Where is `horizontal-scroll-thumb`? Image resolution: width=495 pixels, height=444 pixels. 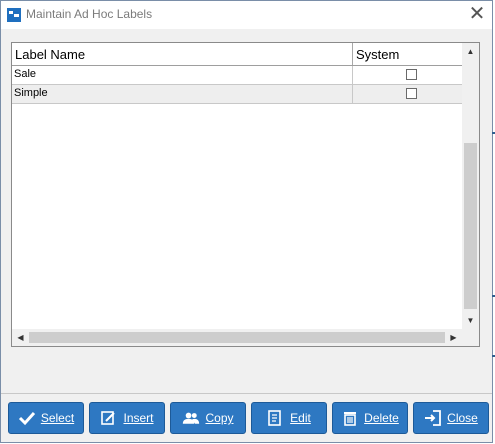
horizontal-scroll-thumb is located at coordinates (237, 337).